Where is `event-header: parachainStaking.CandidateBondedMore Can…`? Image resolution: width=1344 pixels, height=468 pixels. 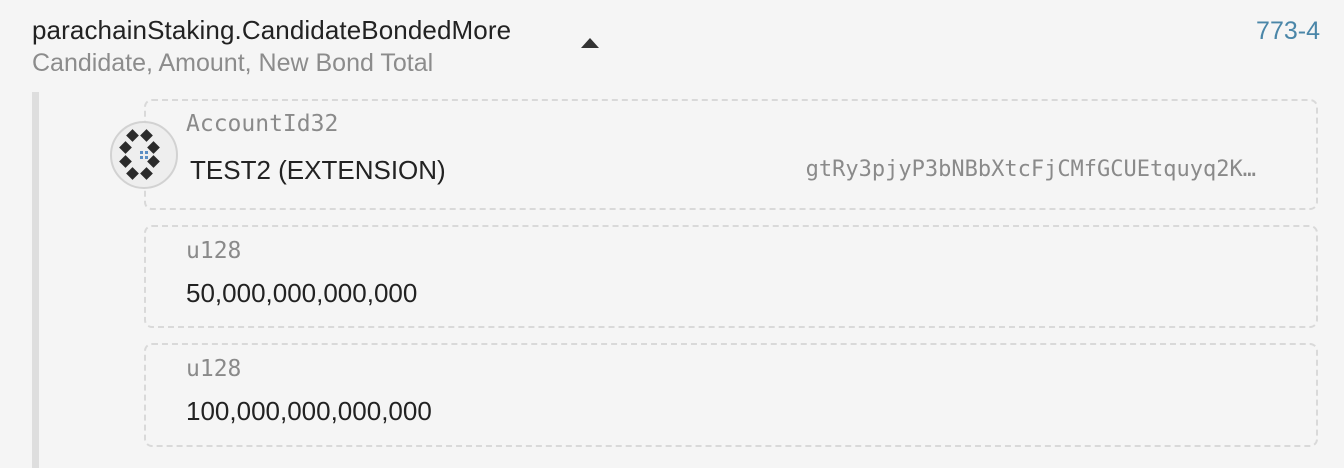 event-header: parachainStaking.CandidateBondedMore Can… is located at coordinates (678, 47).